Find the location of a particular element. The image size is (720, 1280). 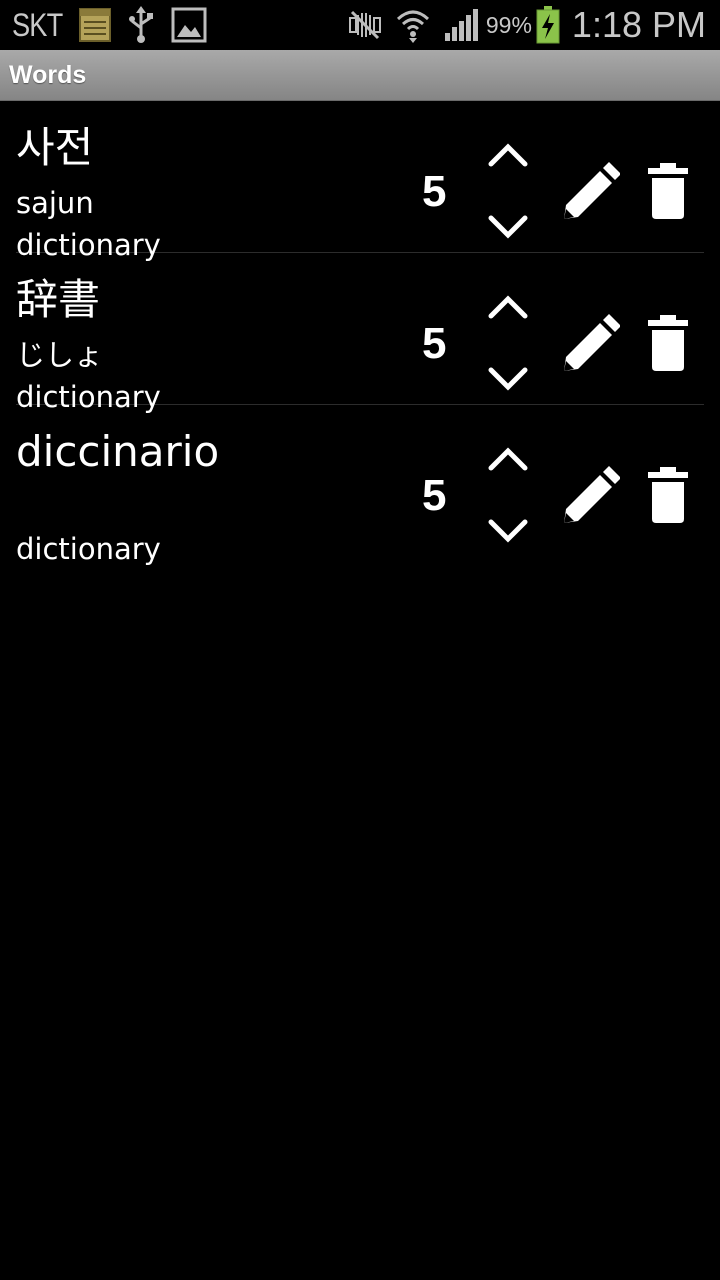

title-bar: Words is located at coordinates (360, 75).